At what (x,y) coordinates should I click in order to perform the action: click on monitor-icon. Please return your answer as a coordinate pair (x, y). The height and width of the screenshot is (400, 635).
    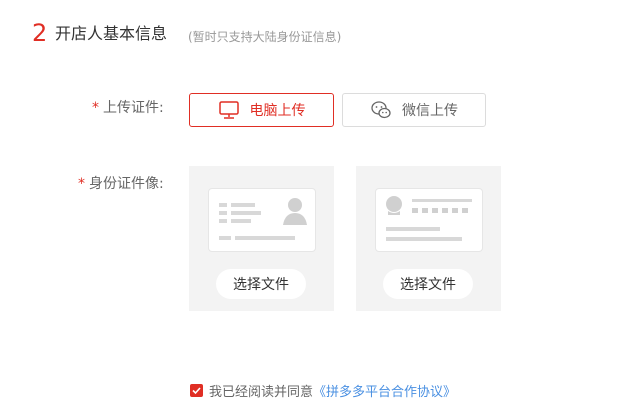
    Looking at the image, I should click on (229, 110).